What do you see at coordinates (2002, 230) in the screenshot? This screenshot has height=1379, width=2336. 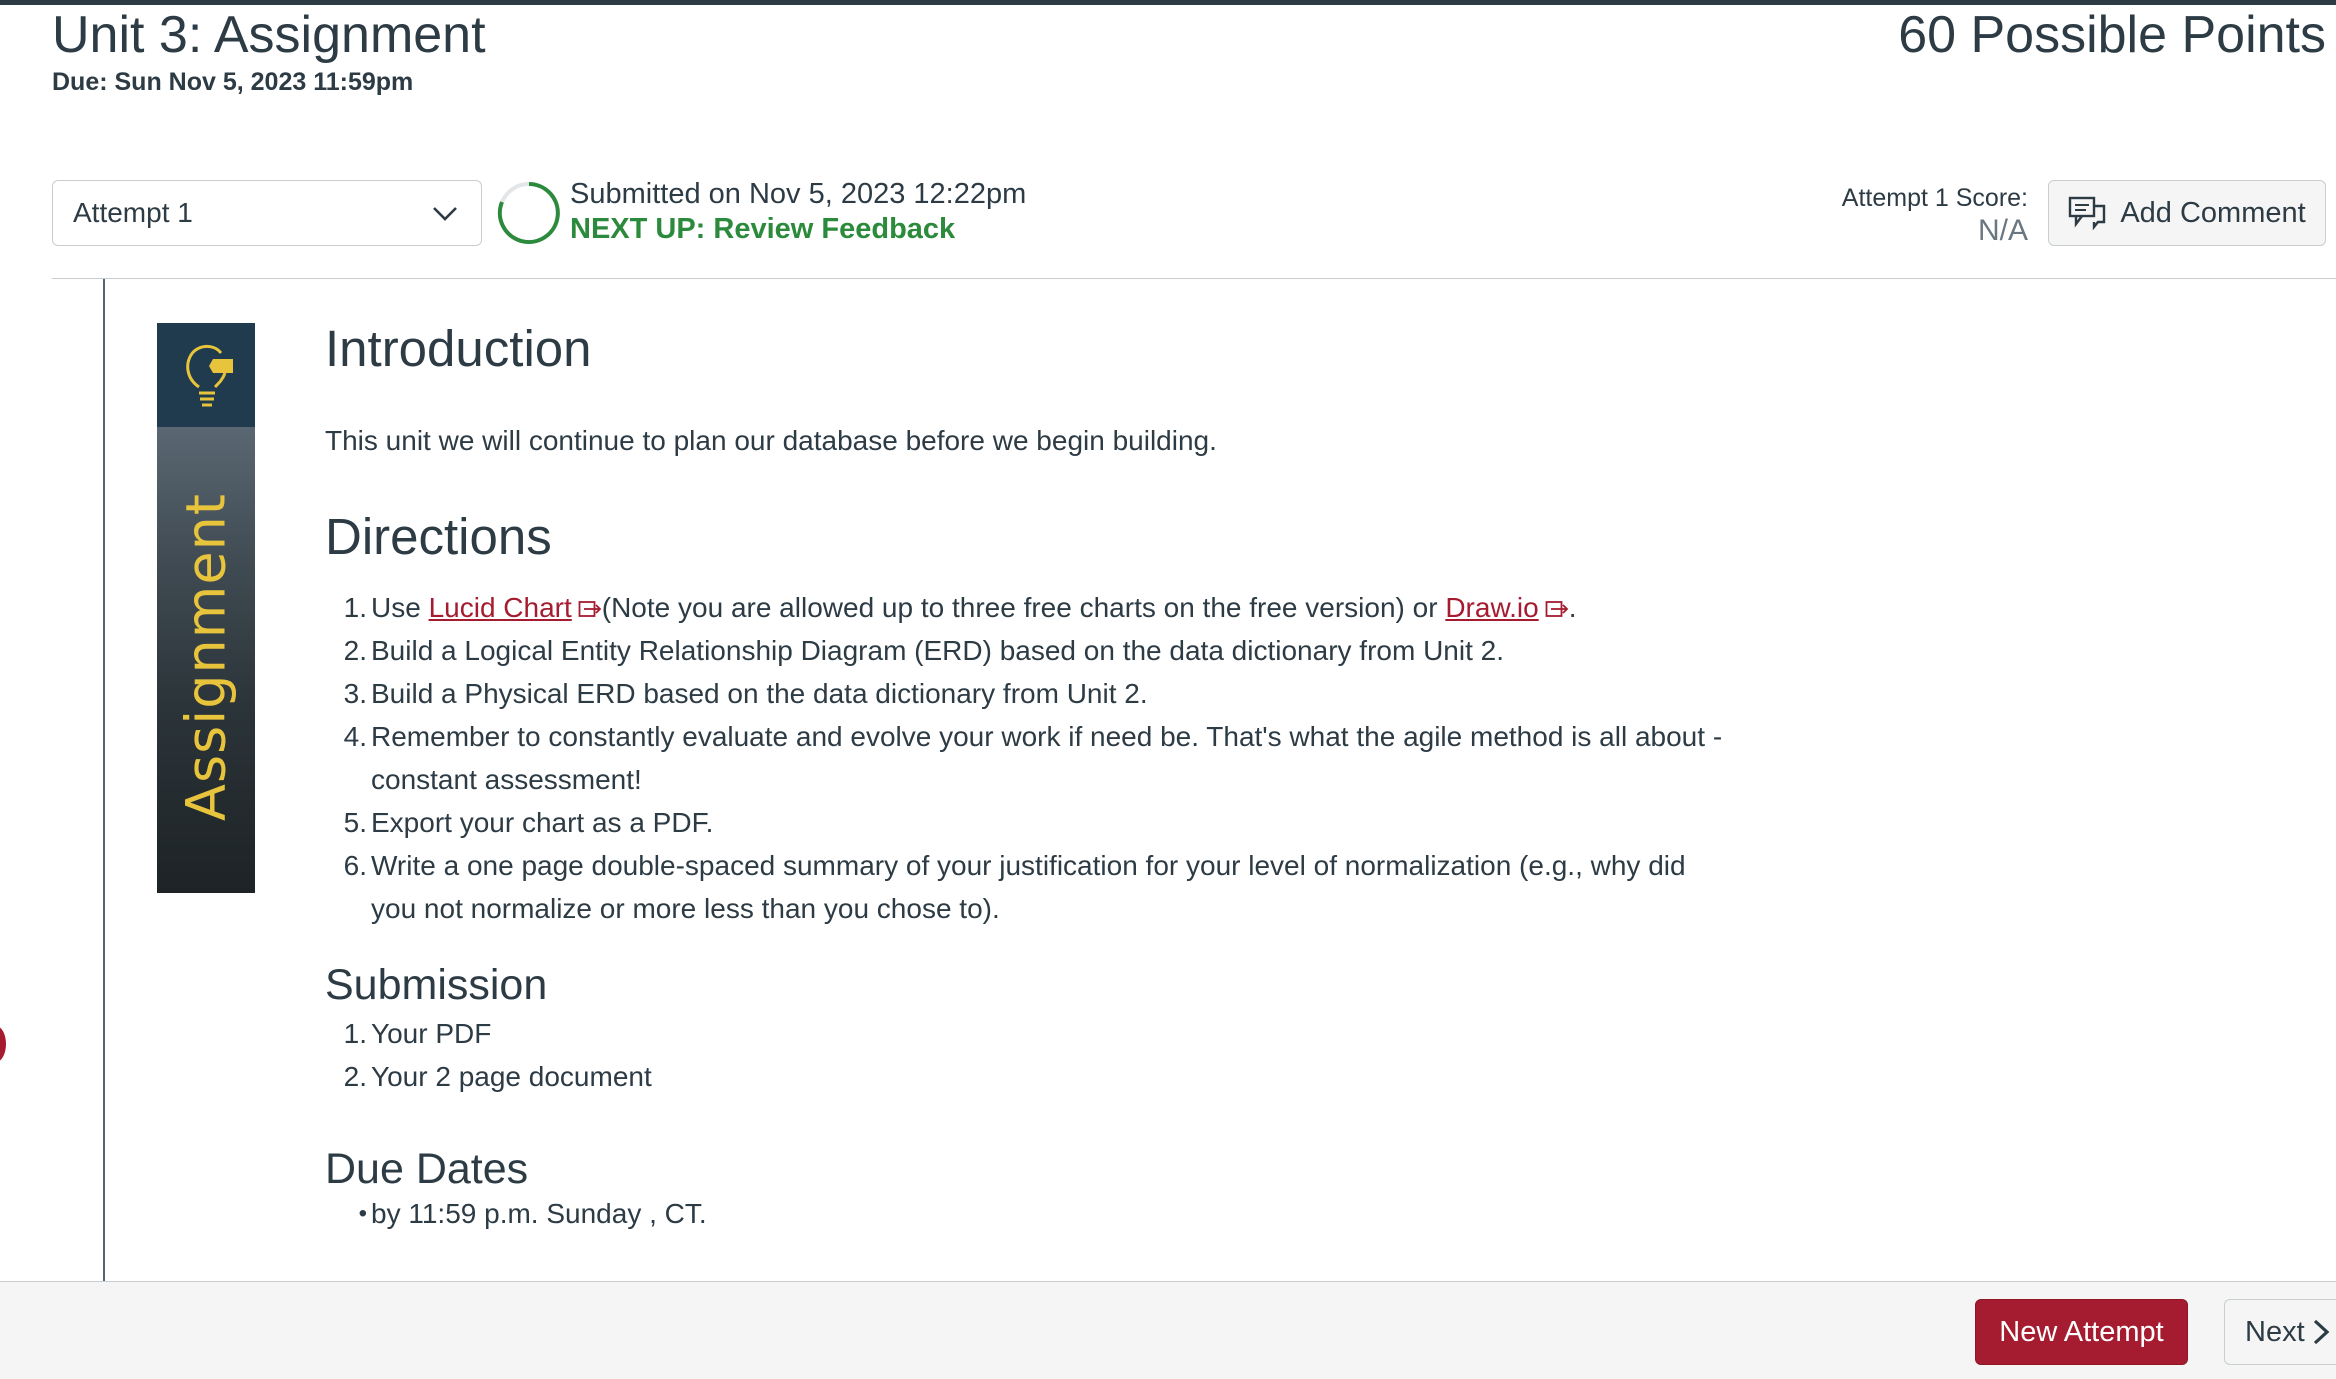 I see `attempt-score-value: N/A` at bounding box center [2002, 230].